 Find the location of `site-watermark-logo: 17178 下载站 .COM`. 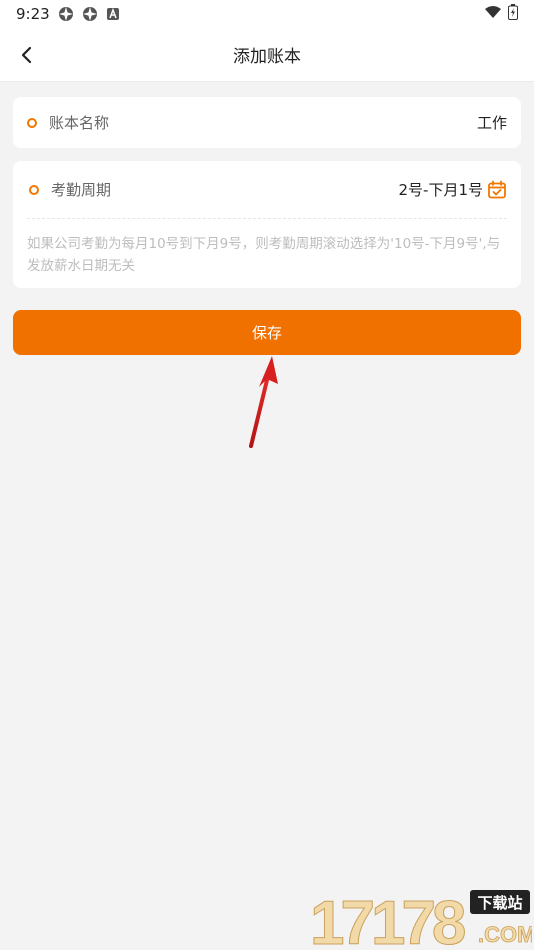

site-watermark-logo: 17178 下载站 .COM is located at coordinates (421, 919).